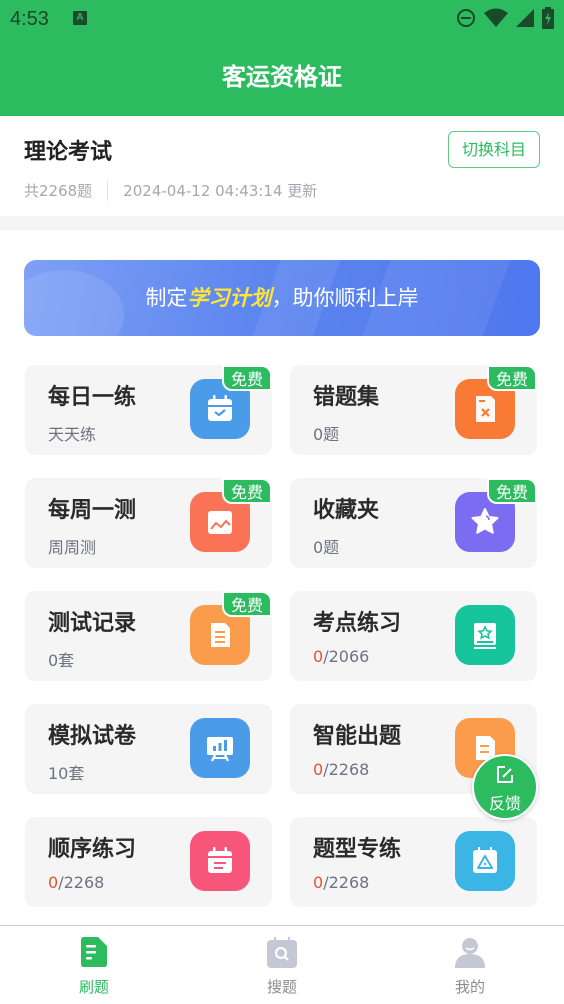 The width and height of the screenshot is (564, 1004). Describe the element at coordinates (148, 636) in the screenshot. I see `feature-card: 测试记录 0套 免费` at that location.